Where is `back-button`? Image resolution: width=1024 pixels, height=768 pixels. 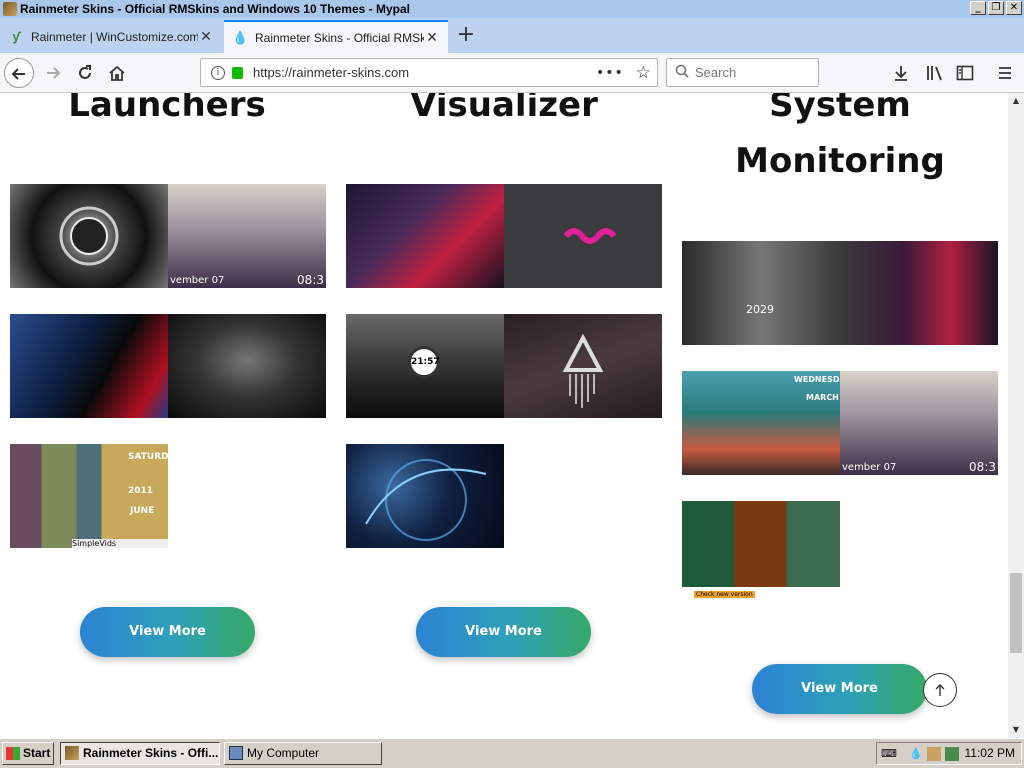 back-button is located at coordinates (19, 73).